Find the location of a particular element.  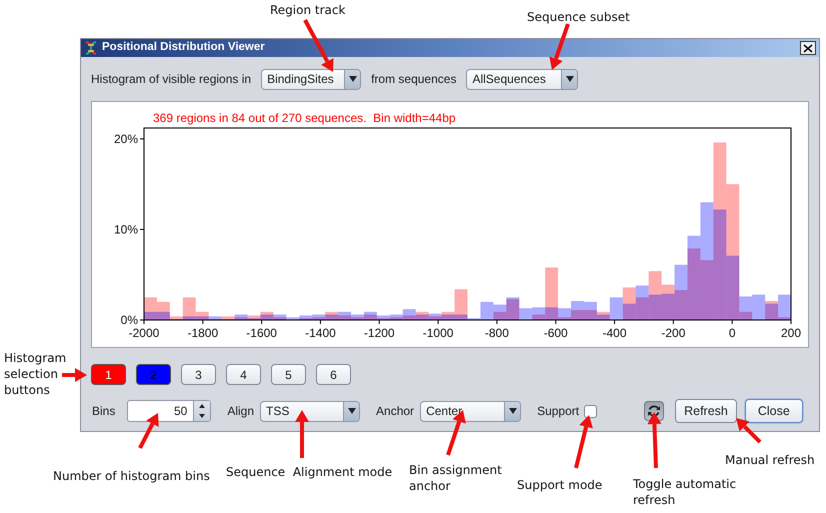

y-tick-label: 0% is located at coordinates (129, 320).